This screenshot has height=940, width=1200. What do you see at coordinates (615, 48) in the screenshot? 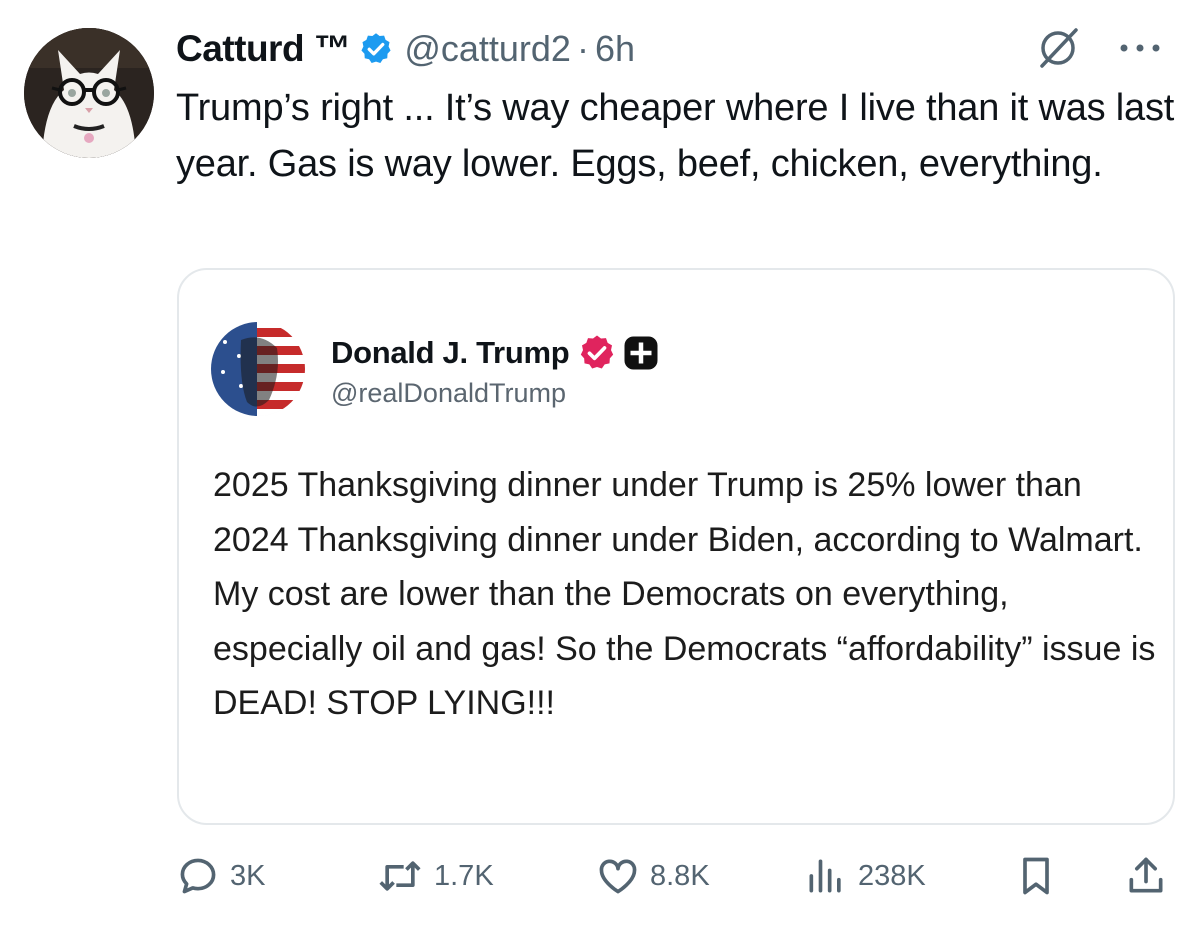
I see `tweet-time: 6h` at bounding box center [615, 48].